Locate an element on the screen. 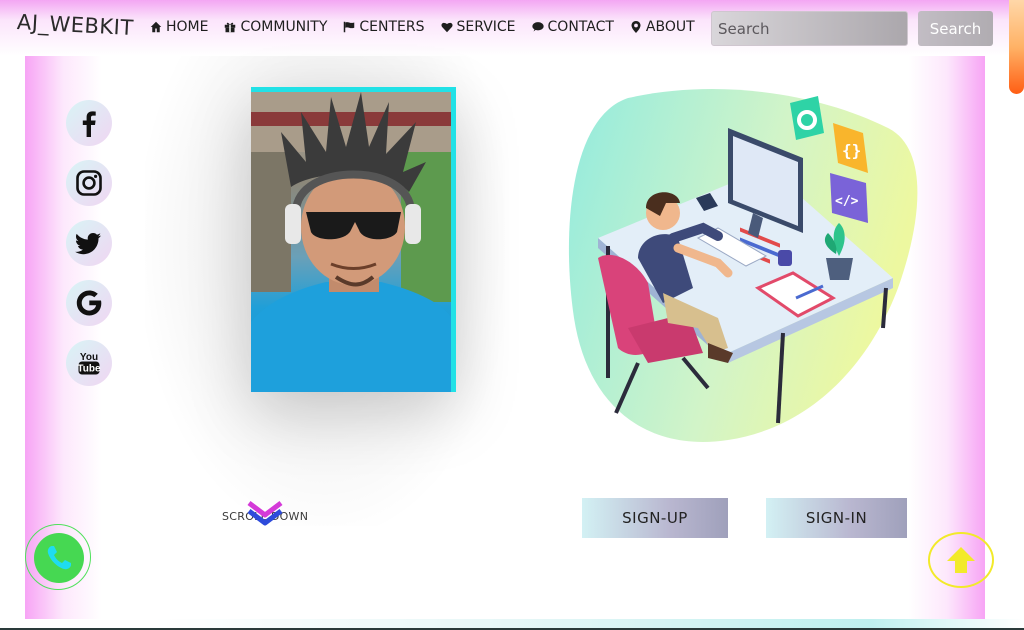 The height and width of the screenshot is (630, 1024). social-instagram is located at coordinates (89, 183).